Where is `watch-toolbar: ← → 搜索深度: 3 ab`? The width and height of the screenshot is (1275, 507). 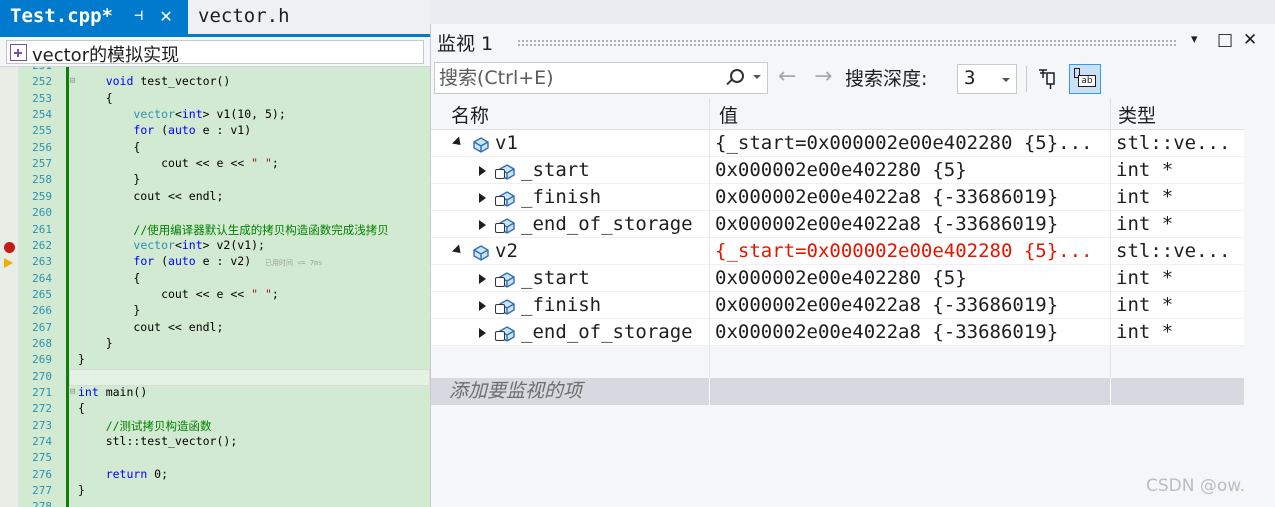
watch-toolbar: ← → 搜索深度: 3 ab is located at coordinates (853, 79).